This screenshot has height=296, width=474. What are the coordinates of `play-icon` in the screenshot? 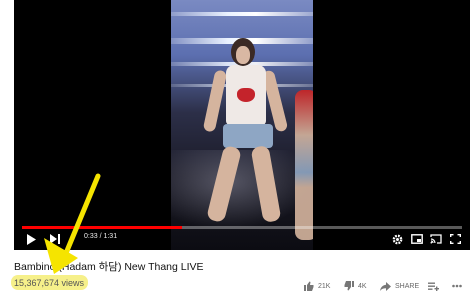 It's located at (31, 239).